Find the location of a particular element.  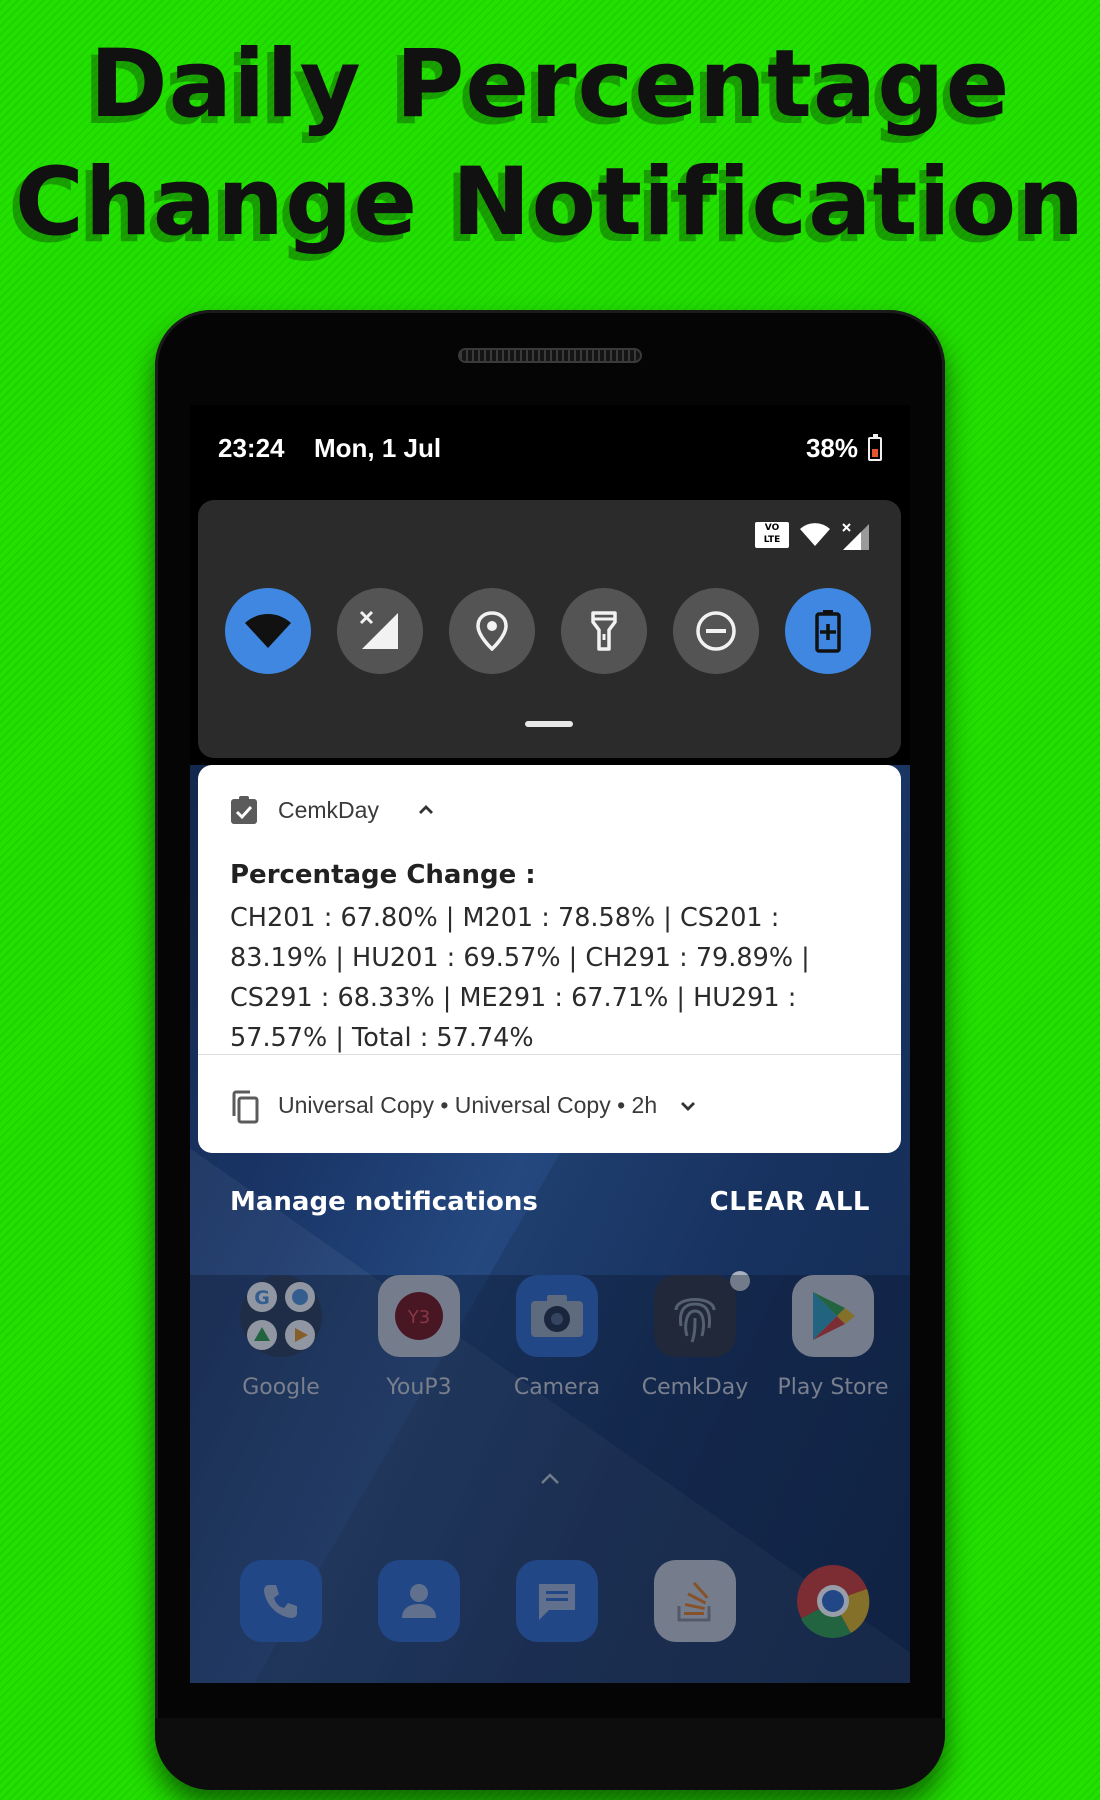

app-label: Camera is located at coordinates (557, 1387).